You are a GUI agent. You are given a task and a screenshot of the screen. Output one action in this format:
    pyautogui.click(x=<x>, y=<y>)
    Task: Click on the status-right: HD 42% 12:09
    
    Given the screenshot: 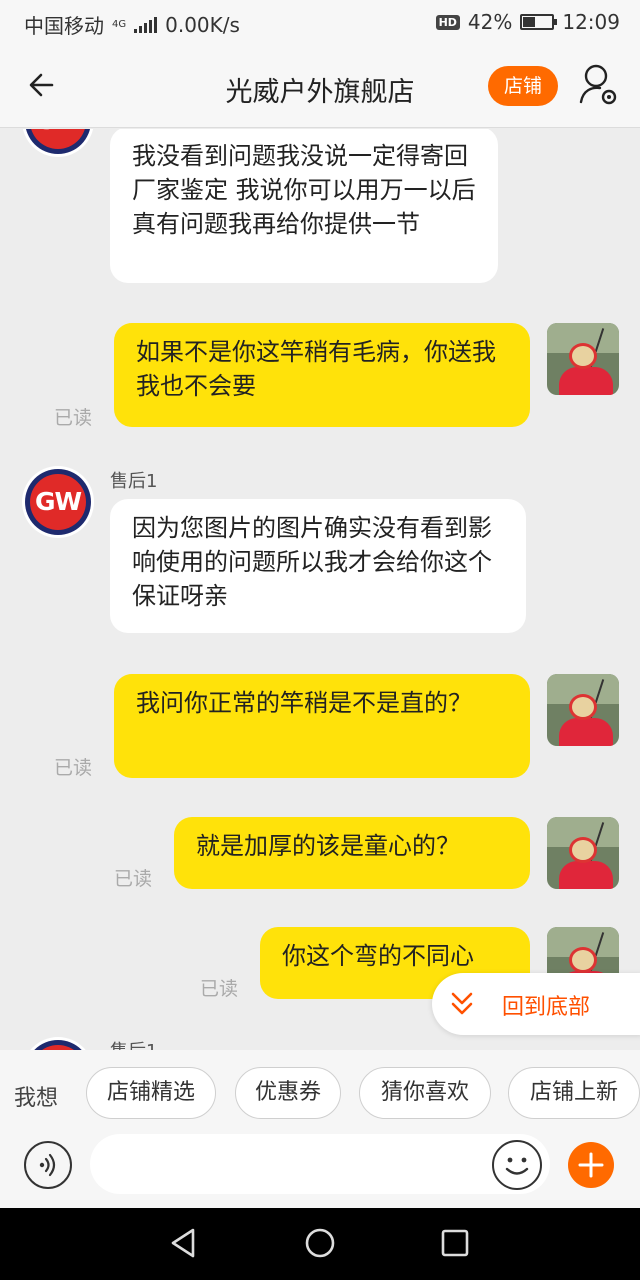 What is the action you would take?
    pyautogui.click(x=527, y=22)
    